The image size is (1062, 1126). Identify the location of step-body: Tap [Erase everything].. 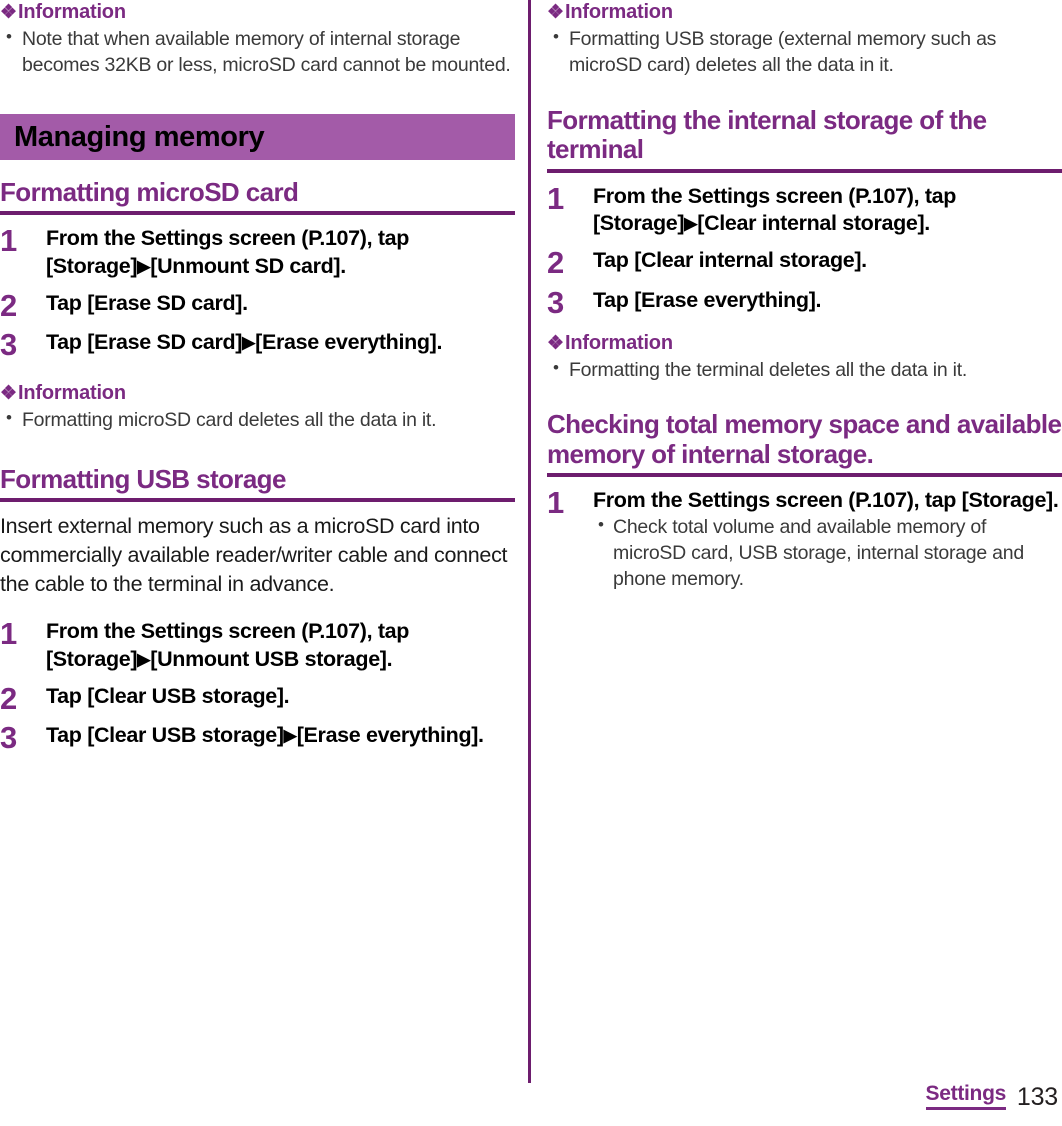
(827, 300).